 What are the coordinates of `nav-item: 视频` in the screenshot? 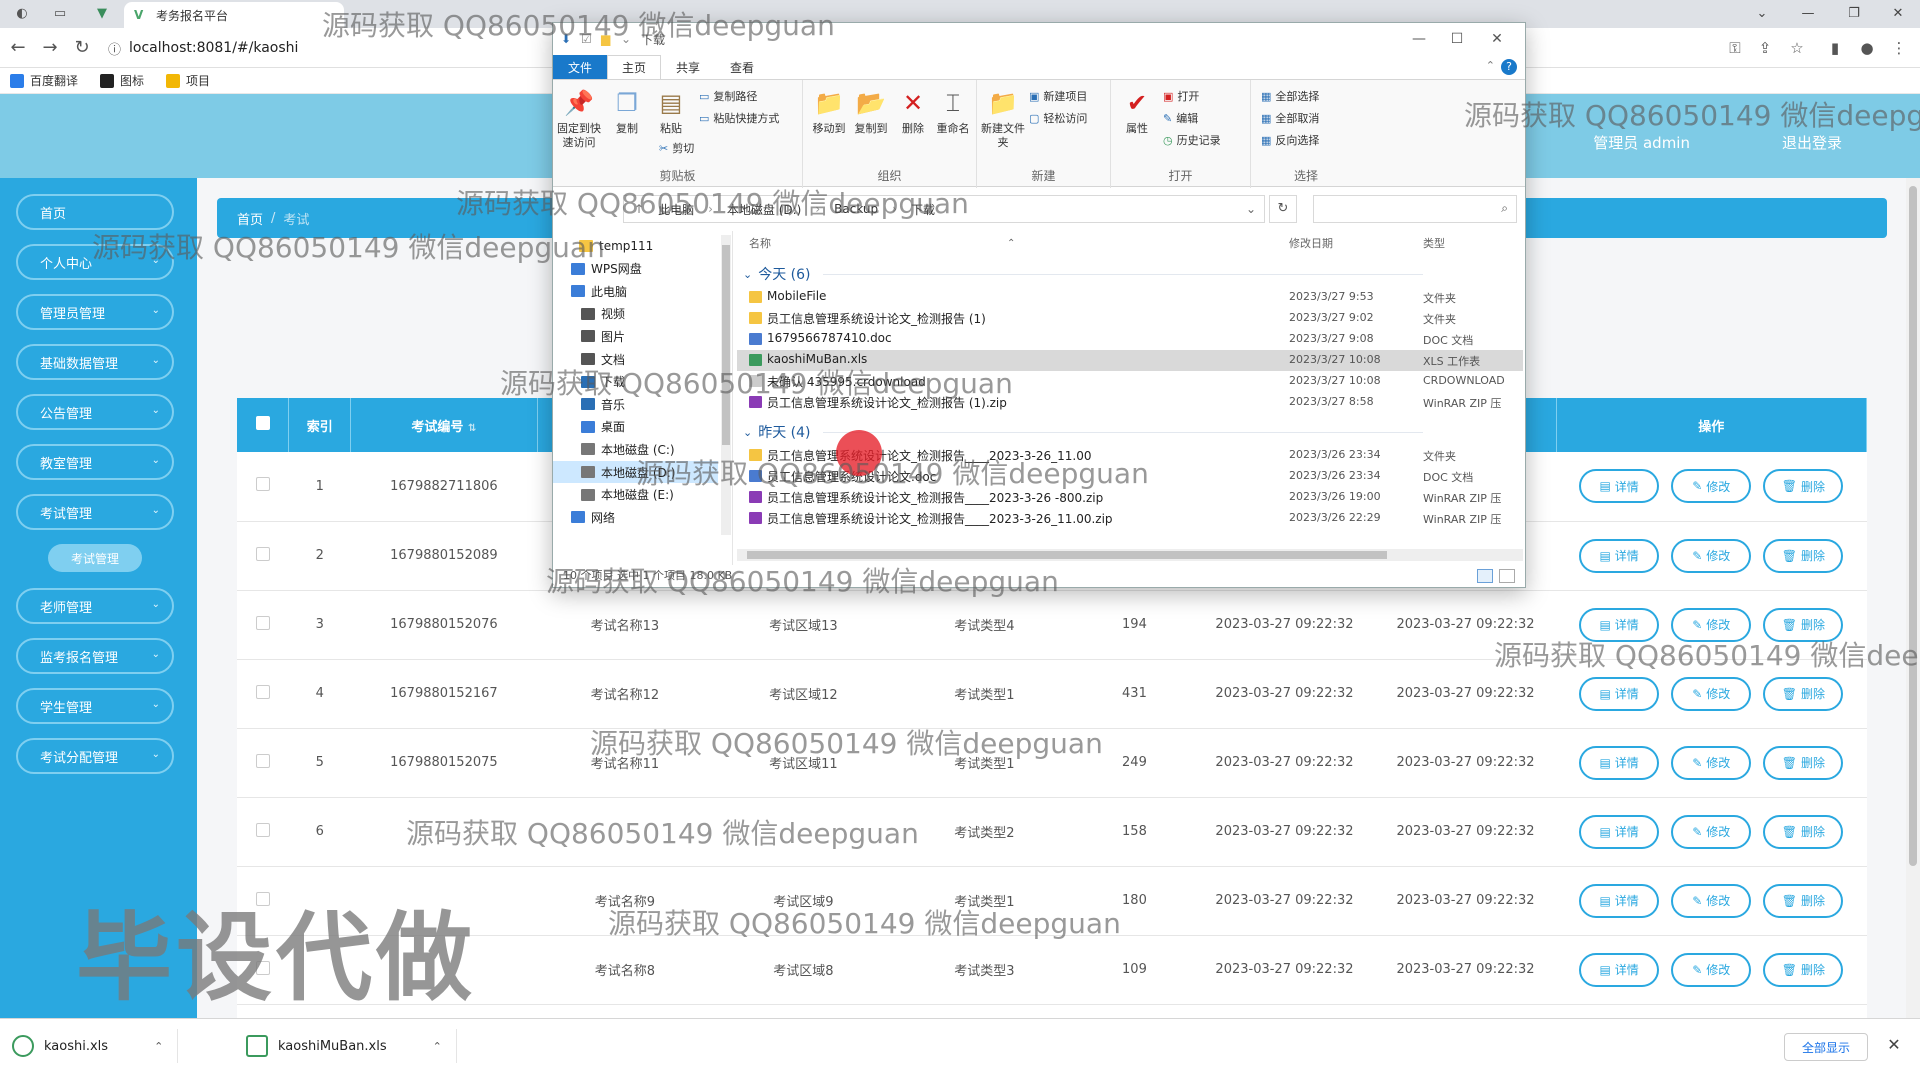 It's located at (635, 314).